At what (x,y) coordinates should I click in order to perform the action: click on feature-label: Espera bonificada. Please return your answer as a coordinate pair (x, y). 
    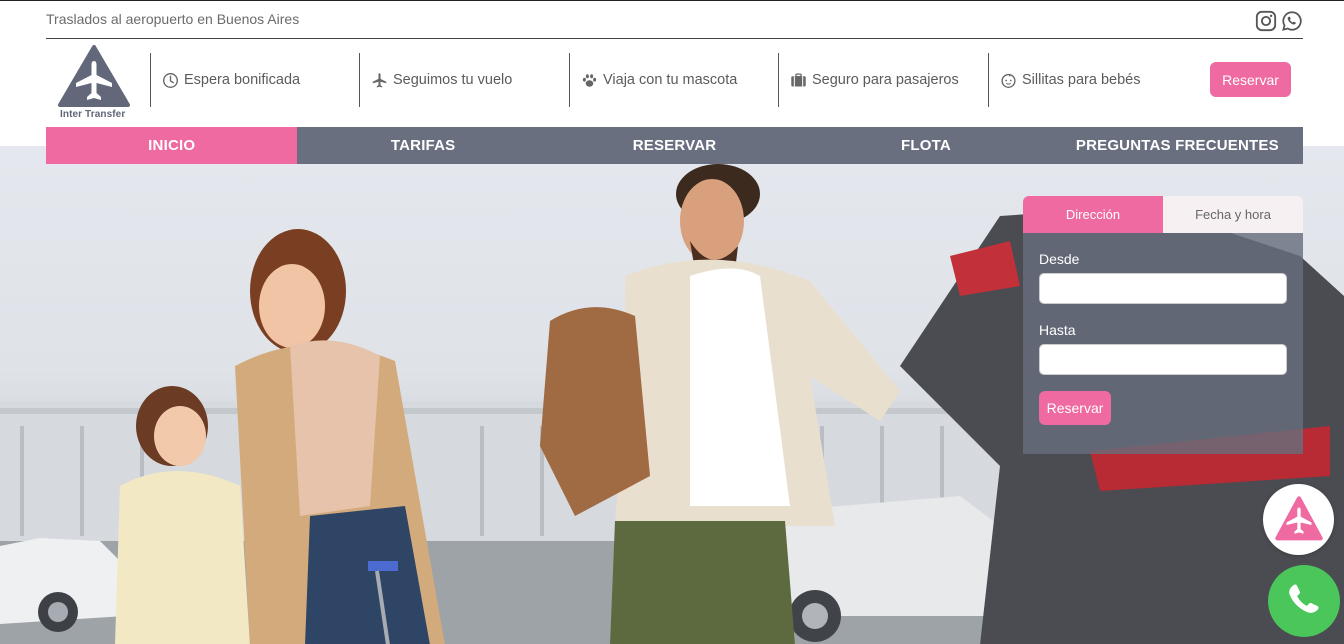
    Looking at the image, I should click on (242, 80).